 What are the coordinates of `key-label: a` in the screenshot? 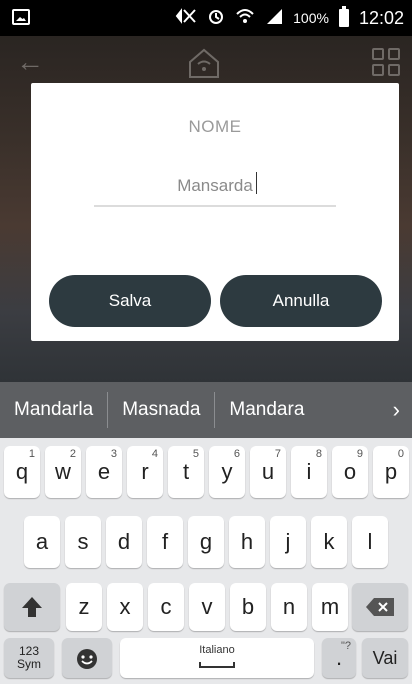 It's located at (42, 541).